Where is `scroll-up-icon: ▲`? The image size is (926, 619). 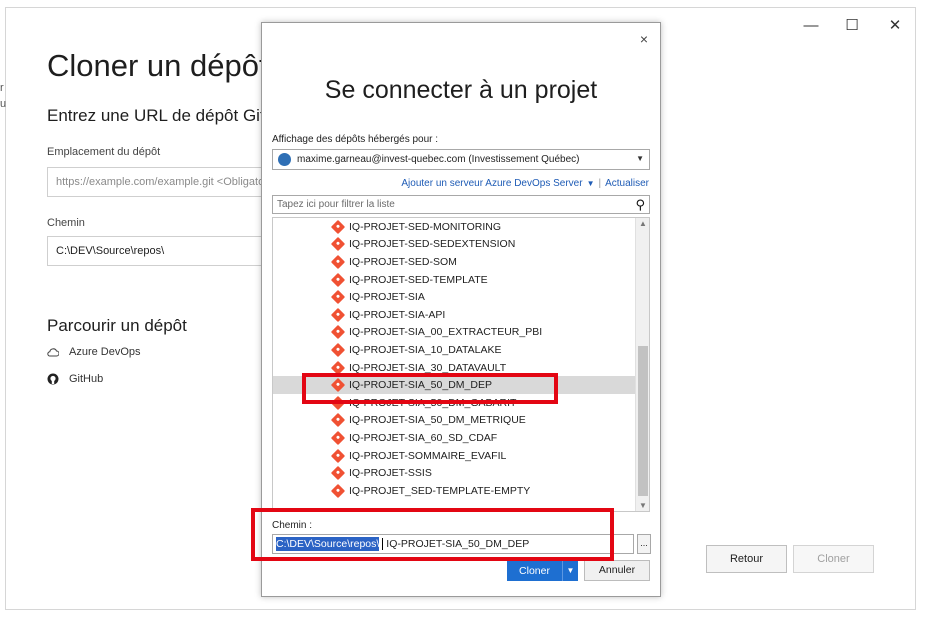 scroll-up-icon: ▲ is located at coordinates (642, 223).